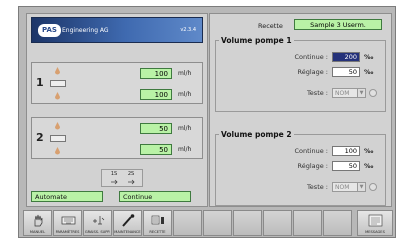 This screenshot has width=403, height=244. Describe the element at coordinates (114, 174) in the screenshot. I see `step-1-label: 1S` at that location.